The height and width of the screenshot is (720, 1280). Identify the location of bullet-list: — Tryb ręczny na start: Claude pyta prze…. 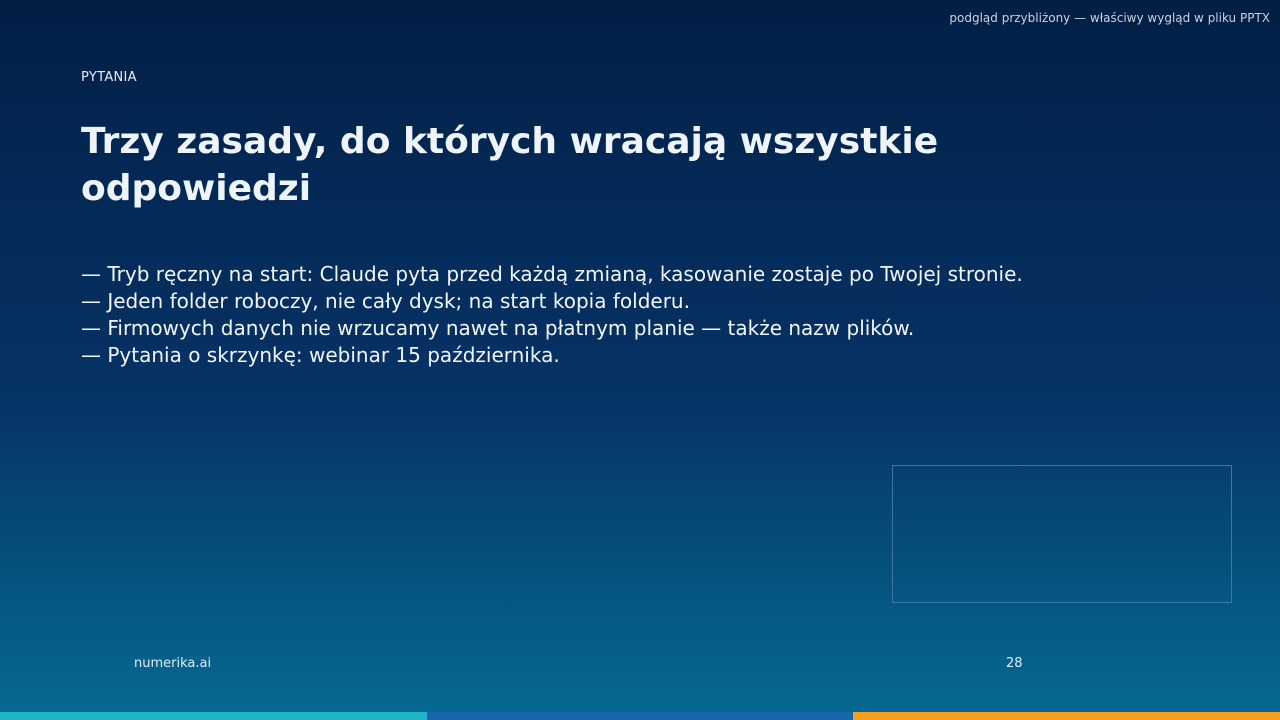
(631, 315).